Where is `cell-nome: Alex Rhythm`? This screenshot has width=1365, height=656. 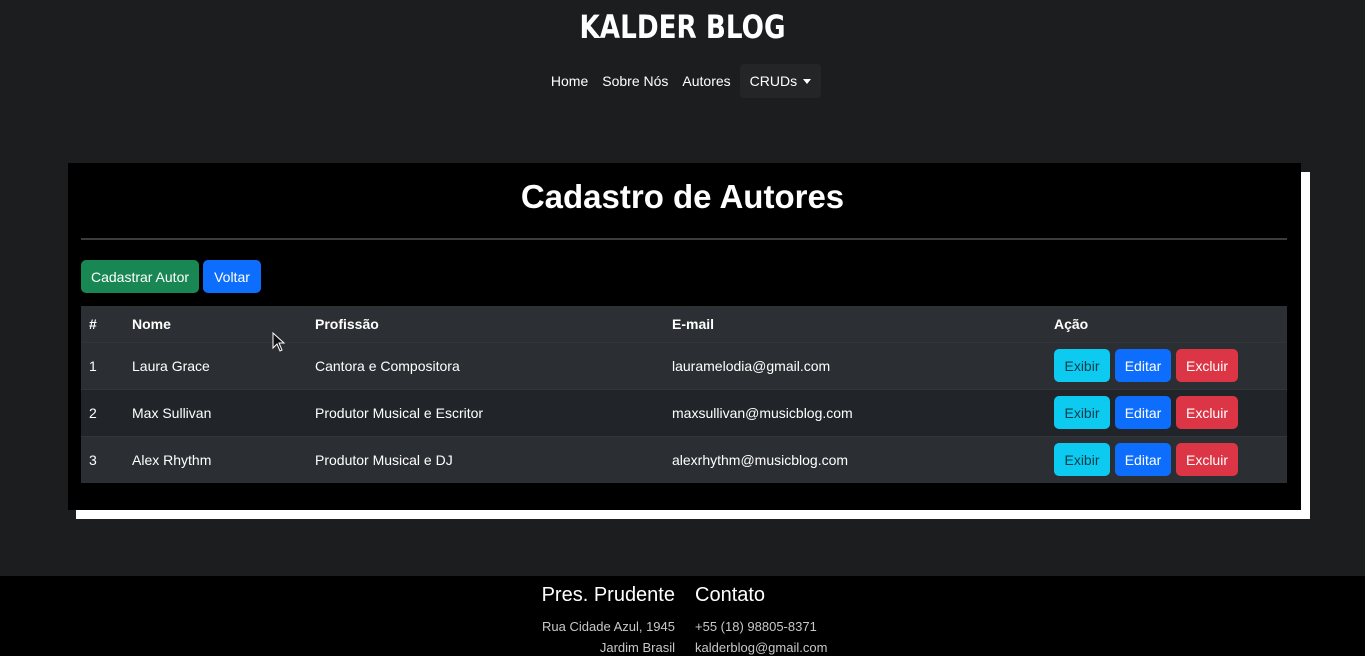
cell-nome: Alex Rhythm is located at coordinates (215, 459).